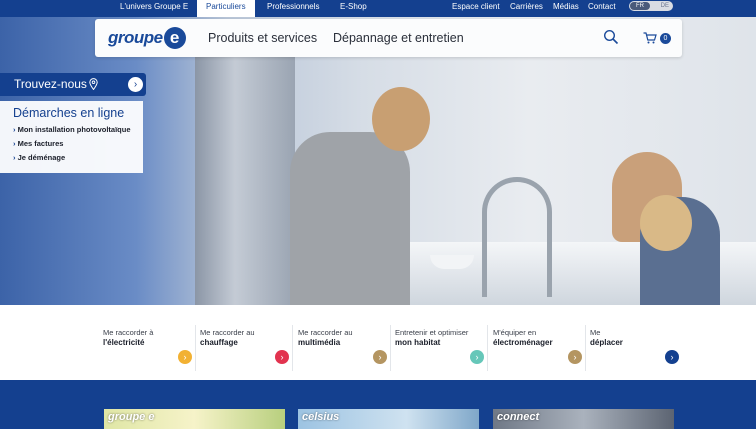  I want to click on link-photovoltaique: Mon installation photovoltaïque, so click(72, 129).